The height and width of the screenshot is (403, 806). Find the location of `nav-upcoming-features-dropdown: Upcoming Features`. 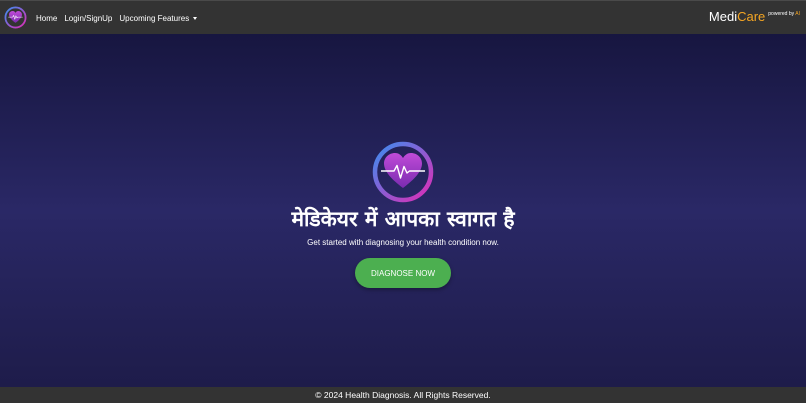

nav-upcoming-features-dropdown: Upcoming Features is located at coordinates (158, 18).